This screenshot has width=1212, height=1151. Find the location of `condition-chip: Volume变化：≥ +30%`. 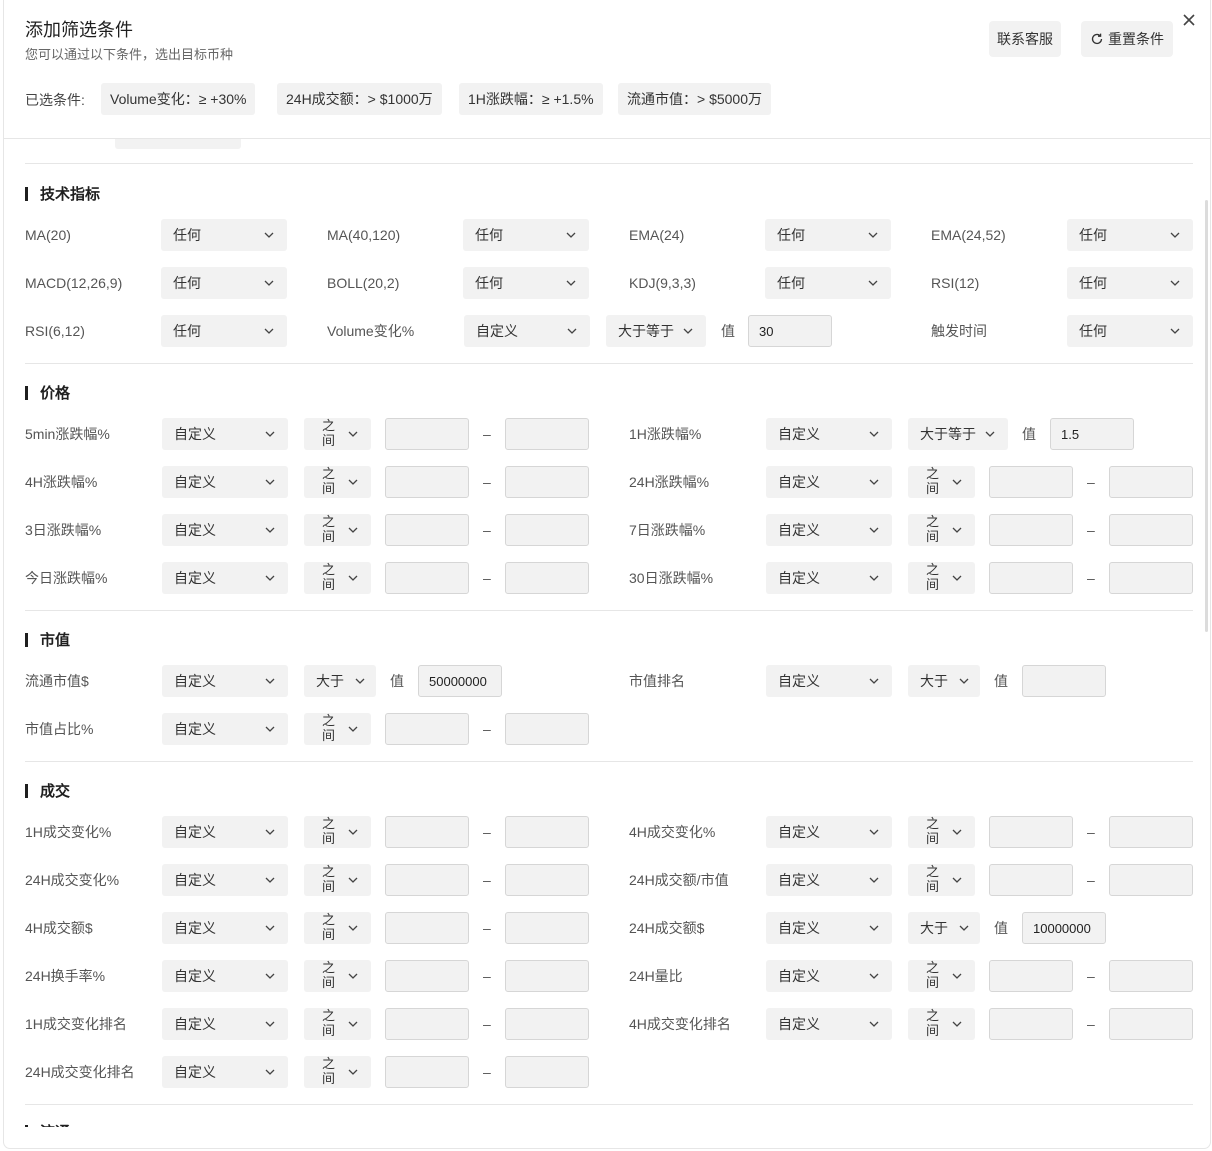

condition-chip: Volume变化：≥ +30% is located at coordinates (178, 99).